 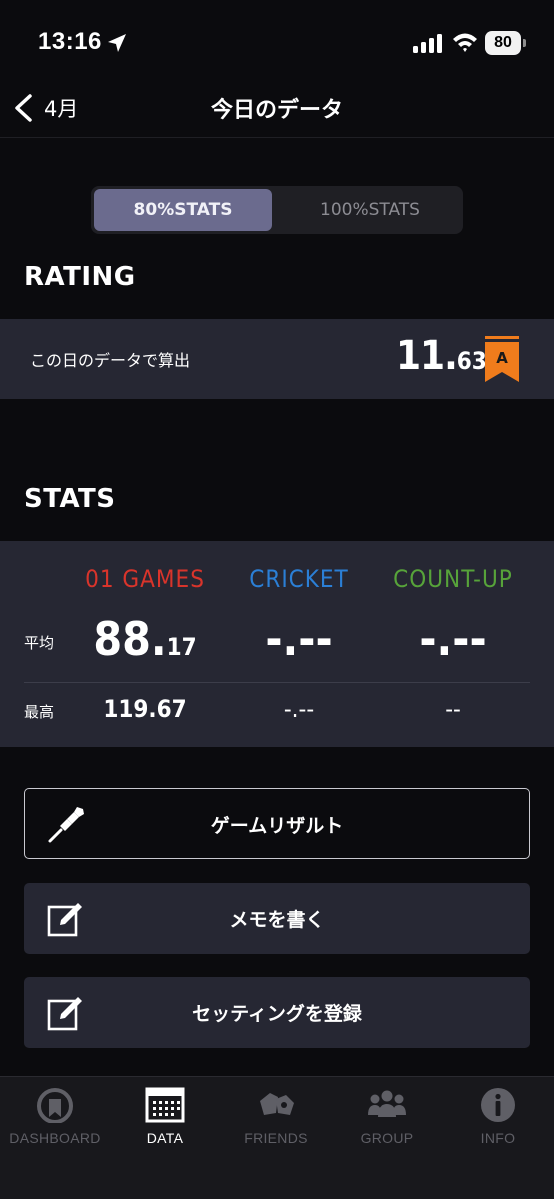 I want to click on wifi-icon, so click(x=465, y=42).